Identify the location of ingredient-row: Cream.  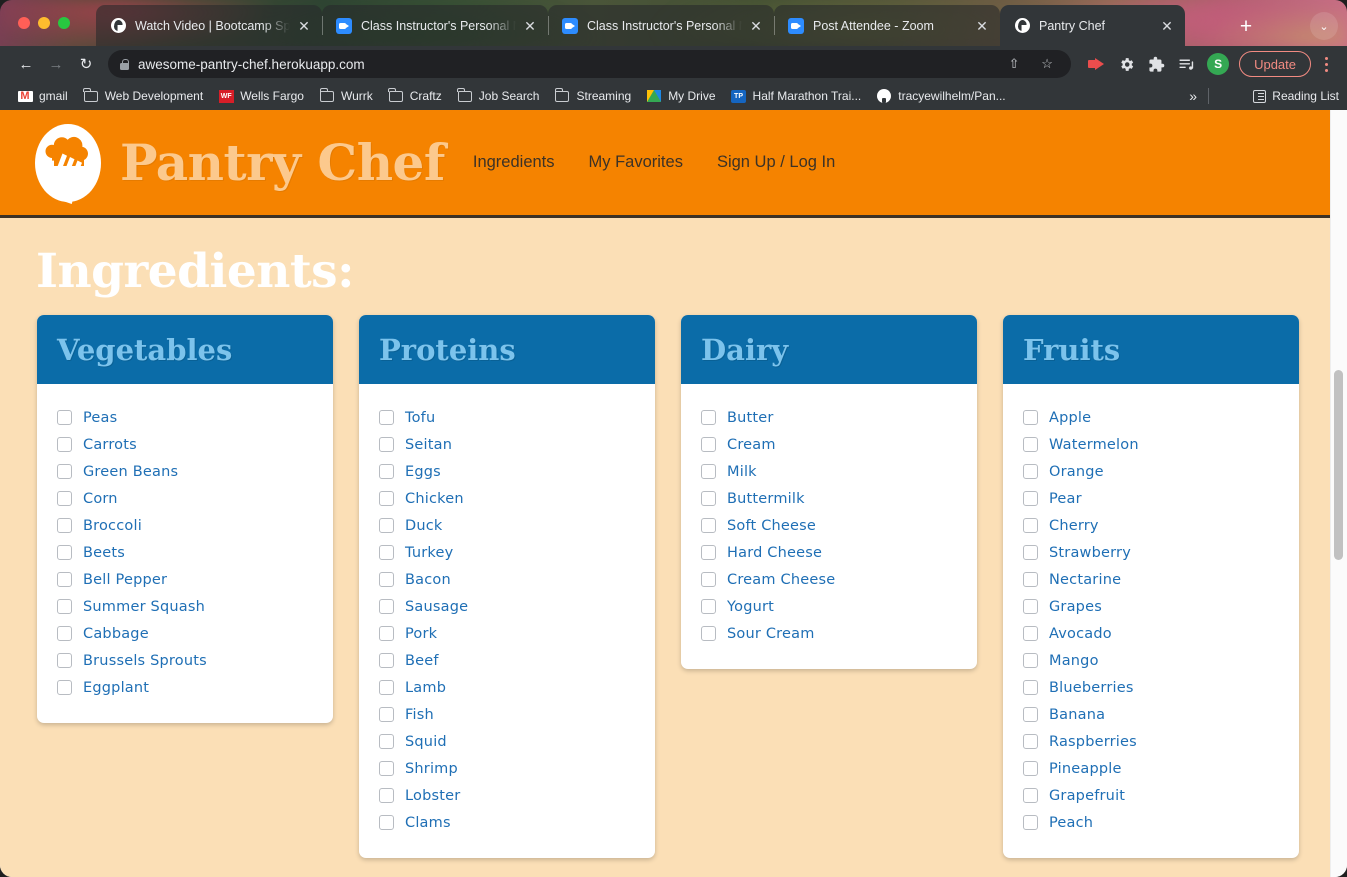
(830, 444).